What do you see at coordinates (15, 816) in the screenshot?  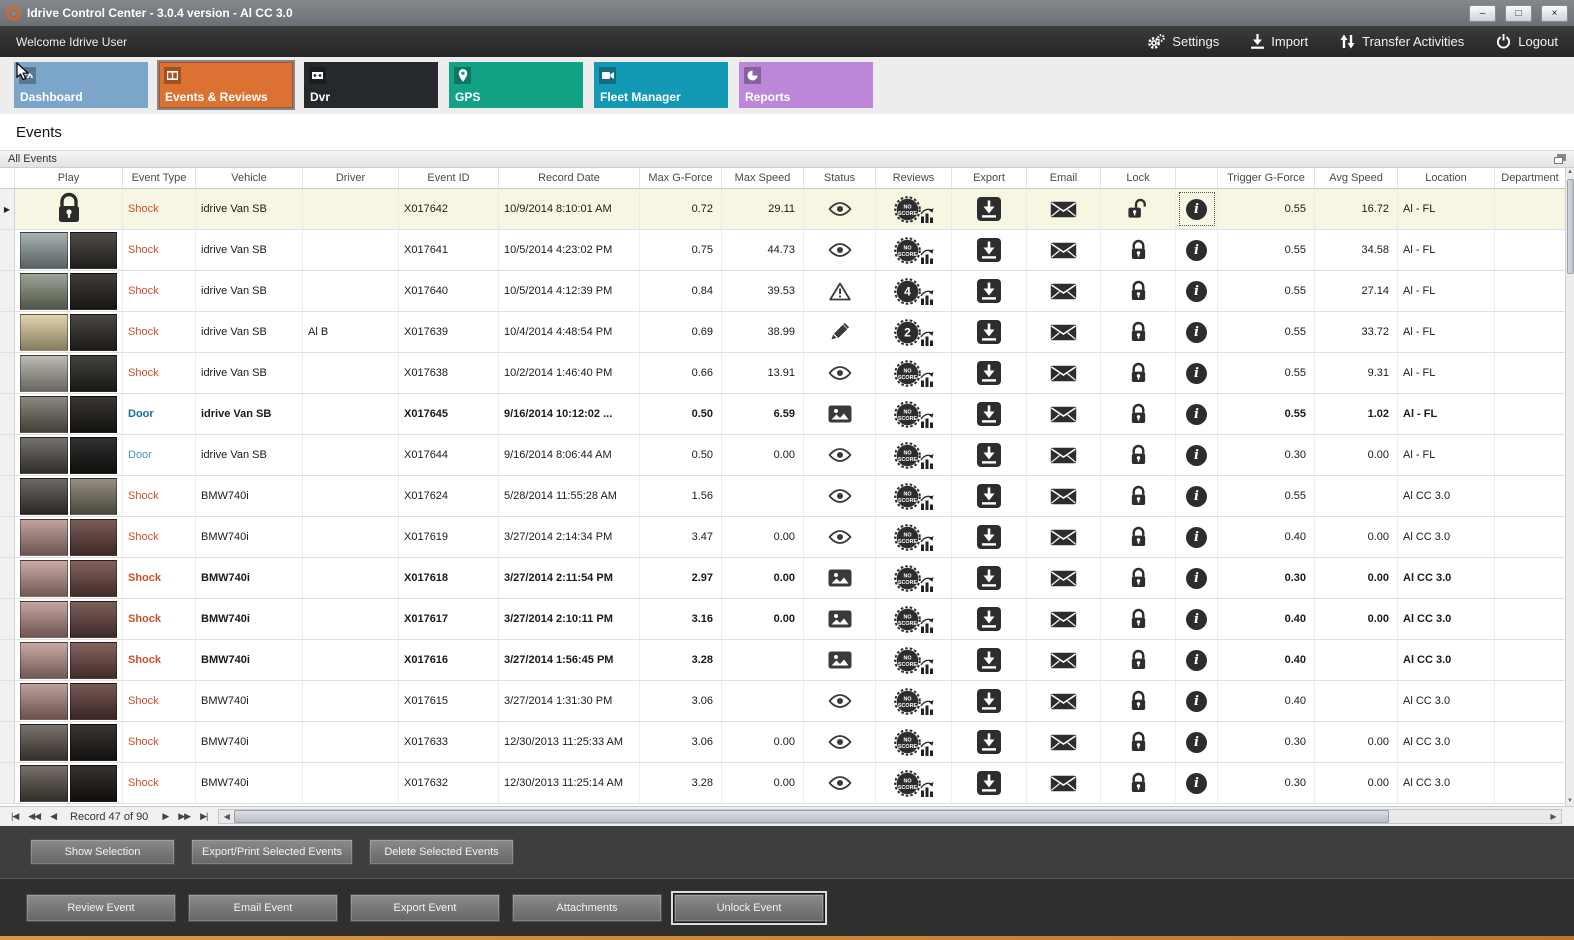 I see `pager-first-button: |◀` at bounding box center [15, 816].